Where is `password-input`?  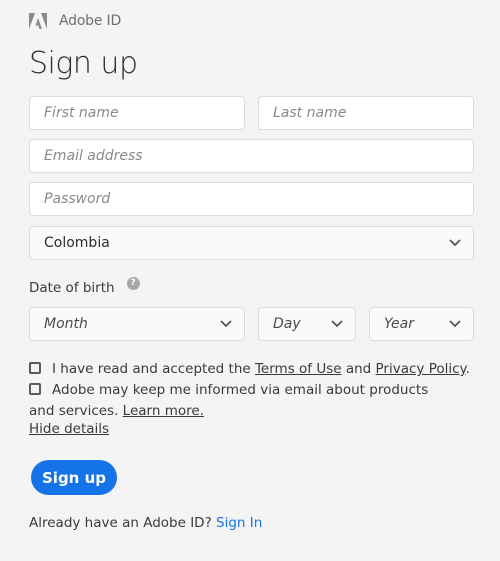 password-input is located at coordinates (251, 199).